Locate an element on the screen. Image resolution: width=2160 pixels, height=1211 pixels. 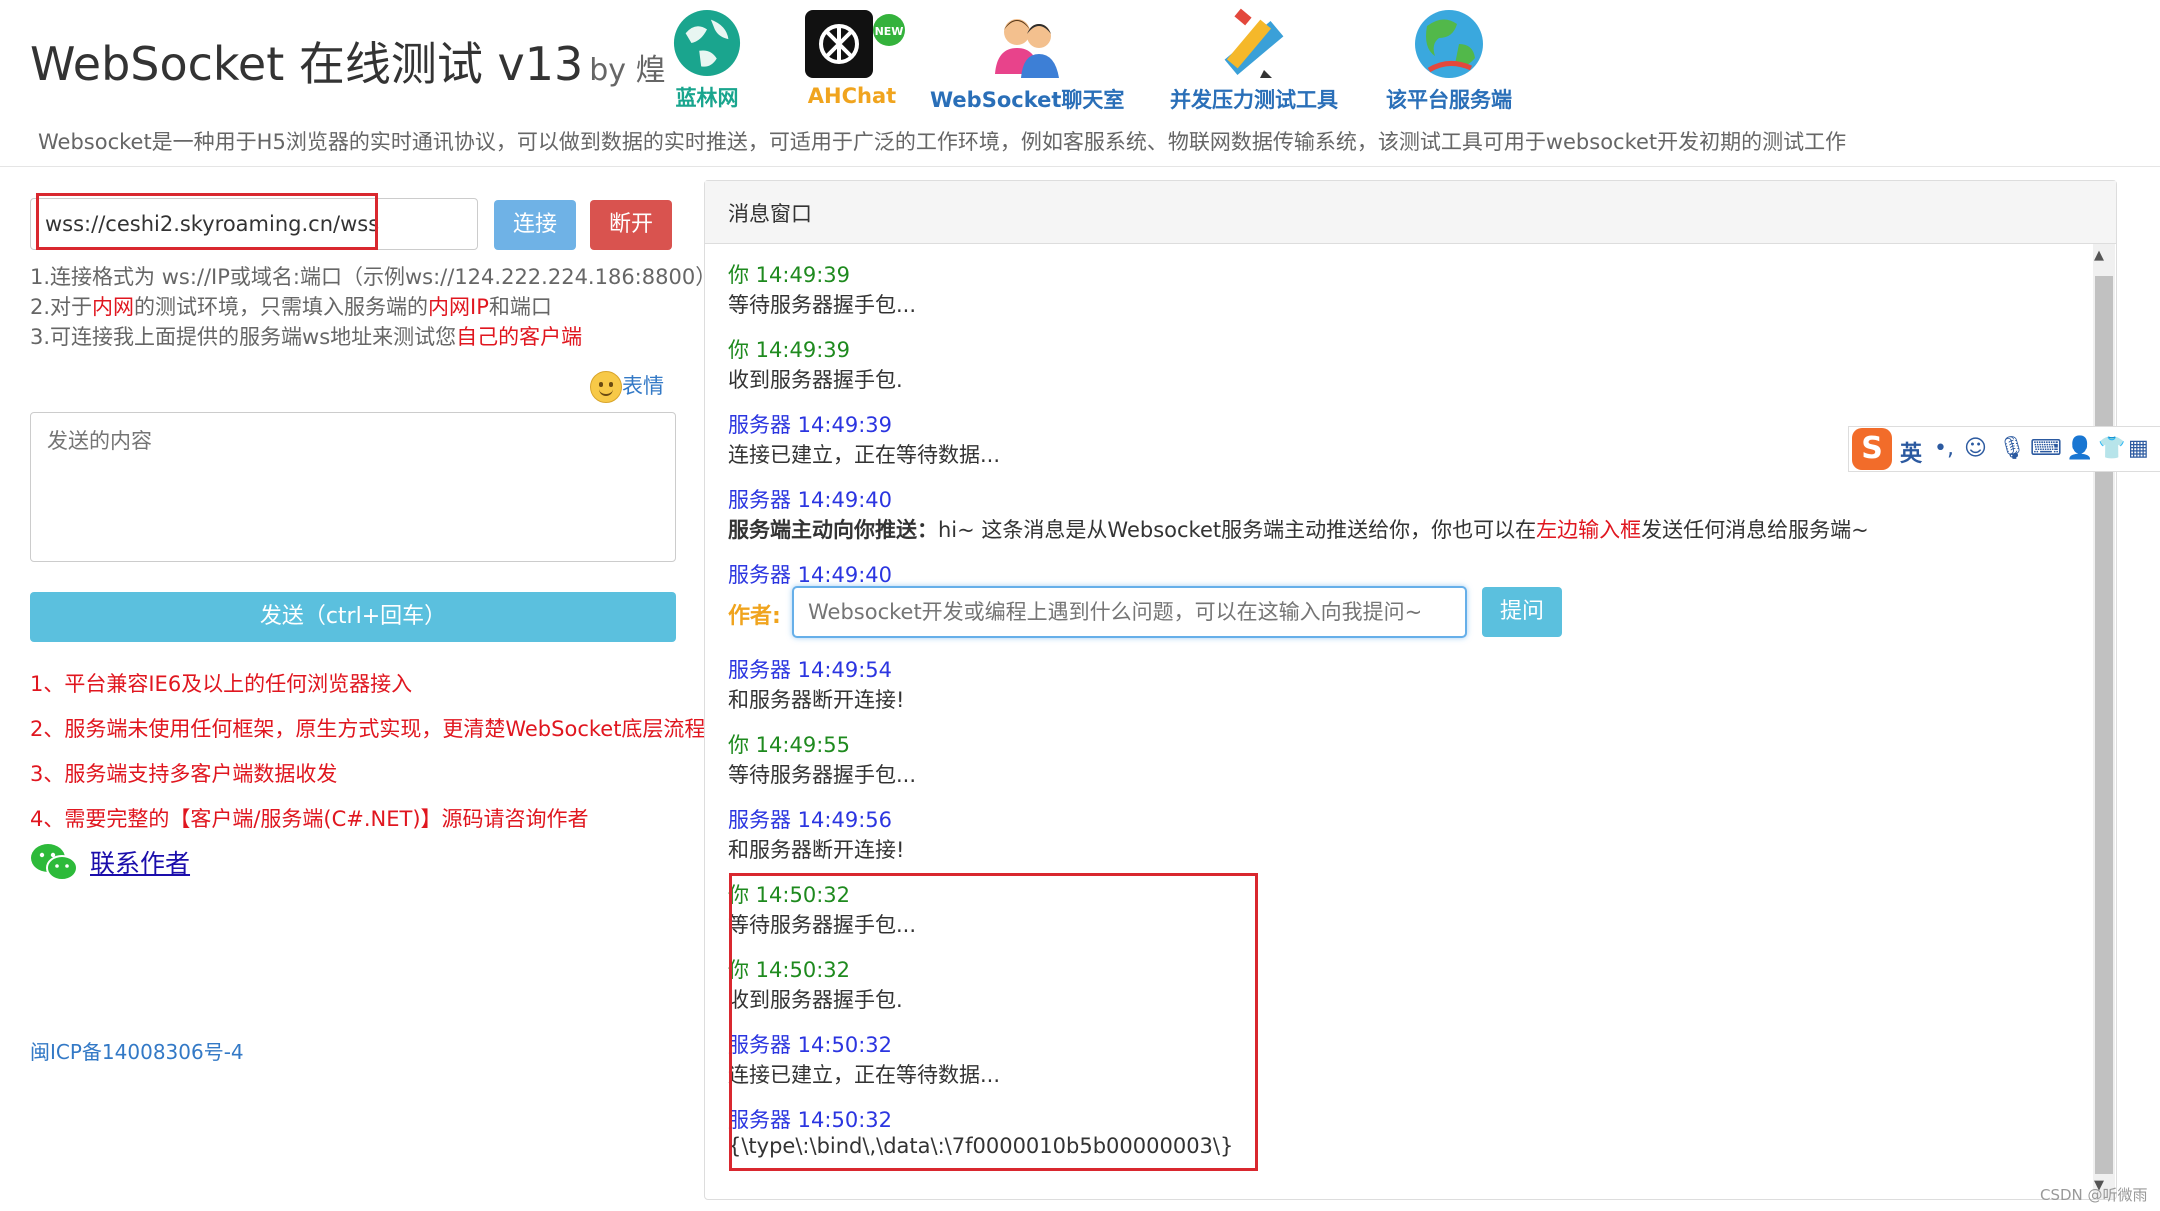
message-sender: 你 14:49:55 is located at coordinates (789, 745).